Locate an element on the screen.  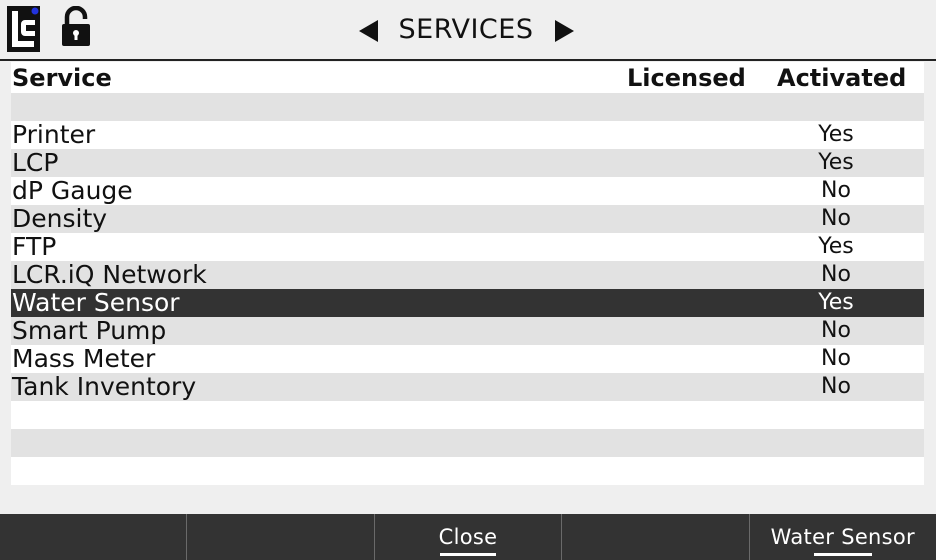
table-row: Tank Inventory No is located at coordinates (467, 387).